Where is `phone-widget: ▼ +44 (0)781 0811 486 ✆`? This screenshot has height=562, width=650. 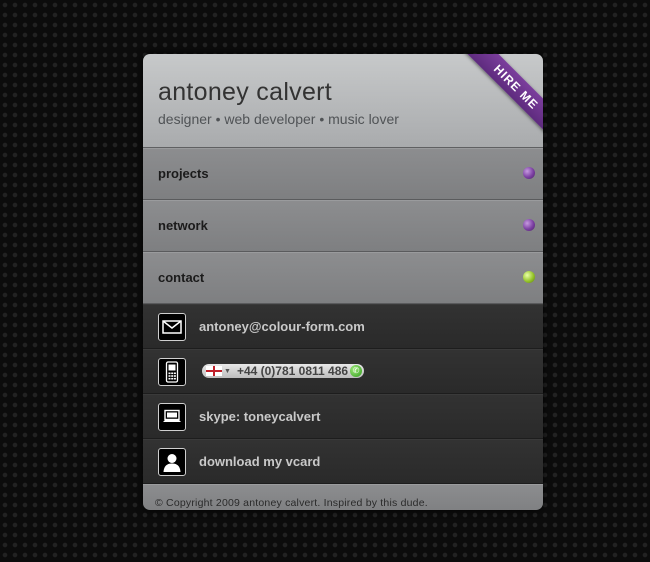 phone-widget: ▼ +44 (0)781 0811 486 ✆ is located at coordinates (283, 371).